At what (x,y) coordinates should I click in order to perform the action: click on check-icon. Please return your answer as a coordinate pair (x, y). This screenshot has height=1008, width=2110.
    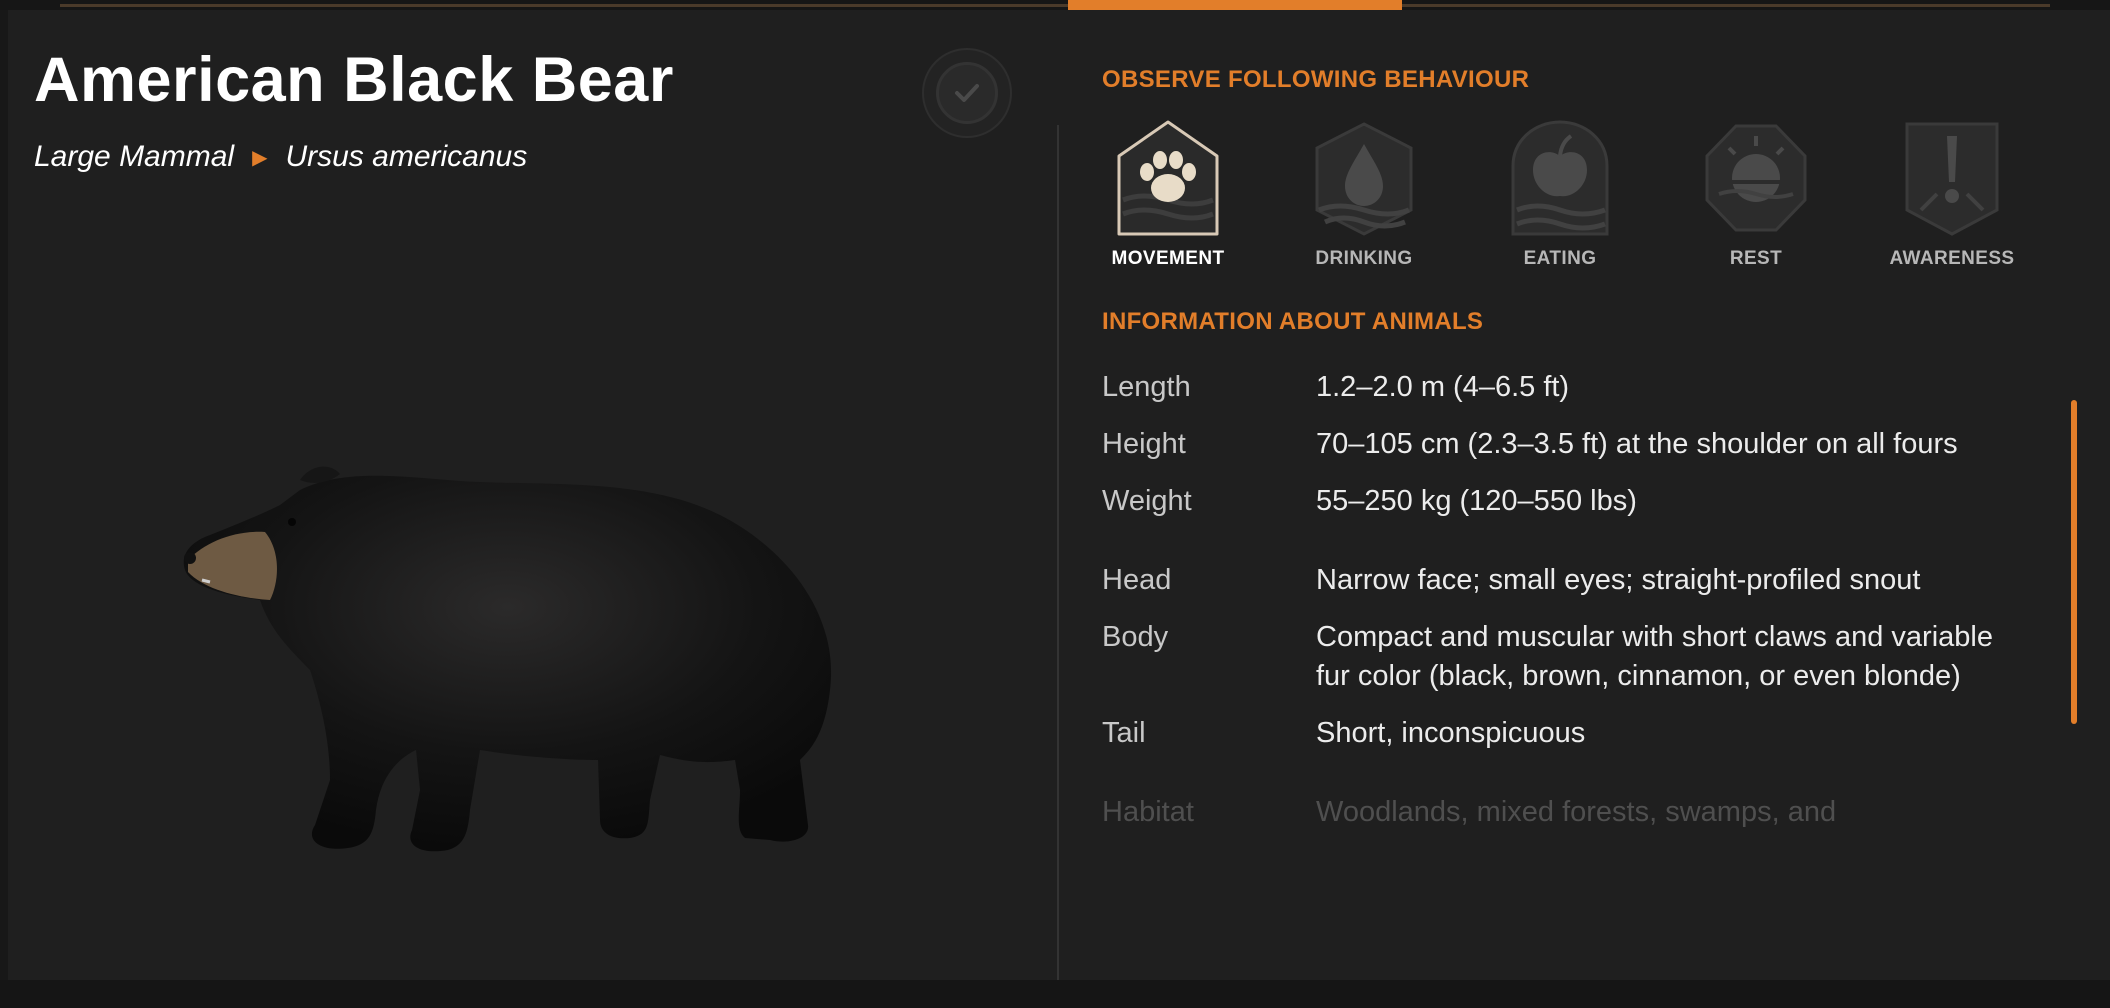
    Looking at the image, I should click on (967, 93).